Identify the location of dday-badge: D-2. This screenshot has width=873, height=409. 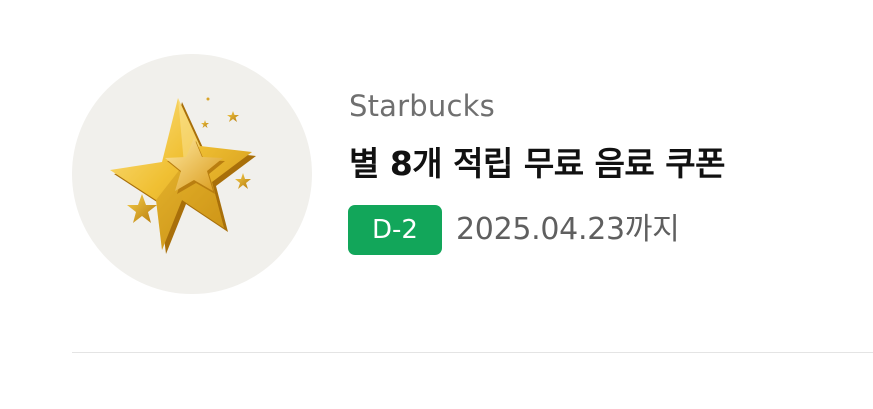
(395, 230).